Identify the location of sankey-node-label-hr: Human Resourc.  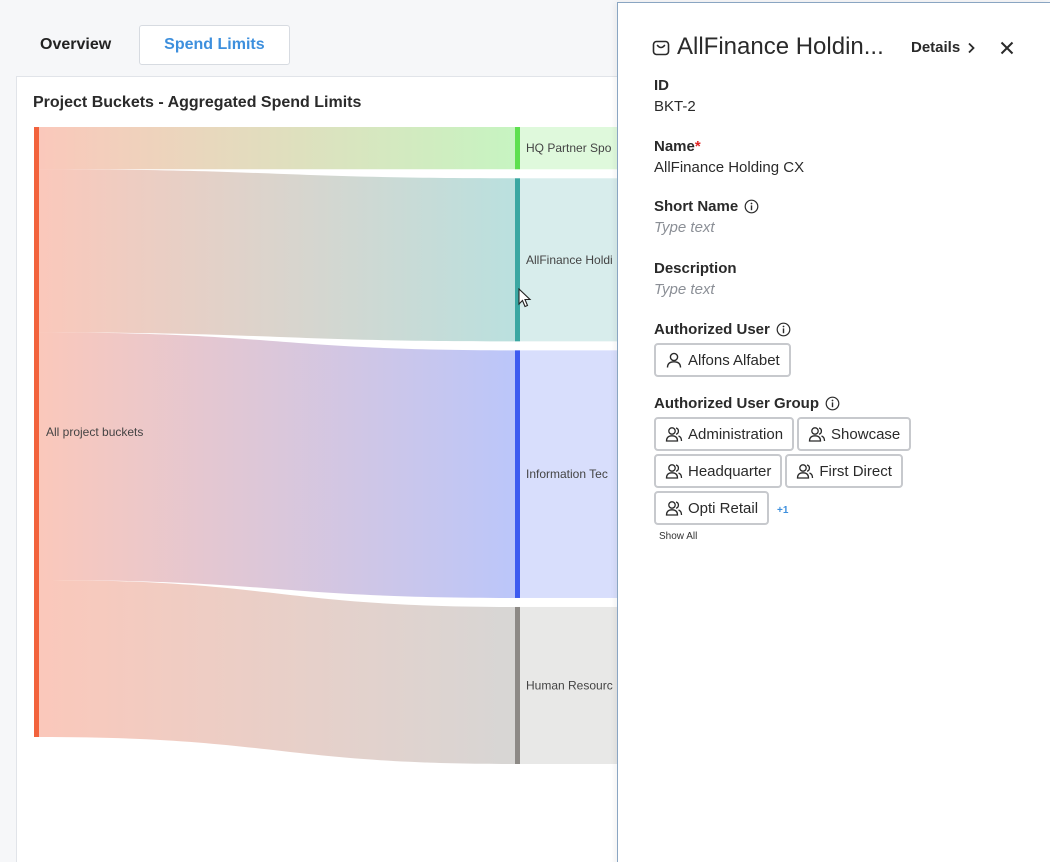
(569, 685).